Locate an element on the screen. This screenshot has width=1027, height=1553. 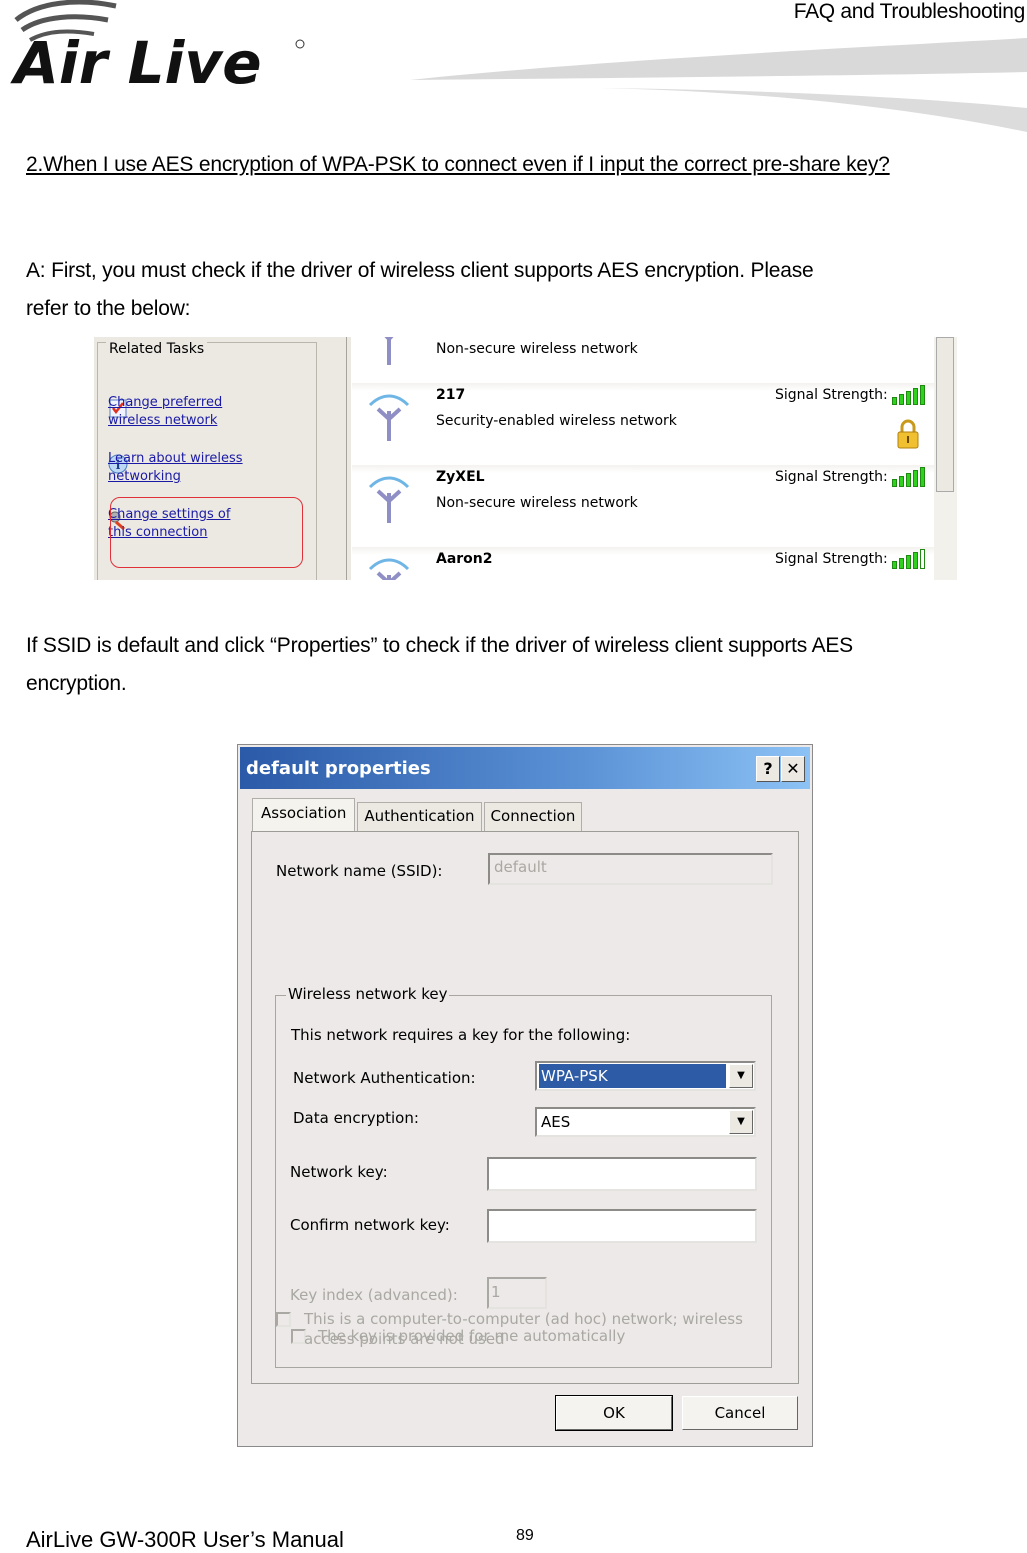
tab-authentication: Authentication is located at coordinates (419, 816).